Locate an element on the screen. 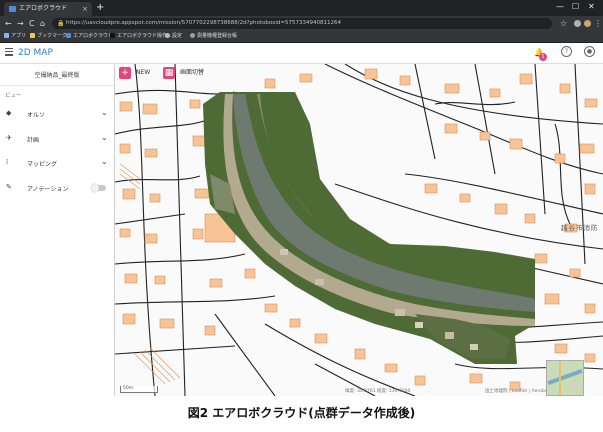  sidebar-item-label: アノテーション is located at coordinates (48, 189).